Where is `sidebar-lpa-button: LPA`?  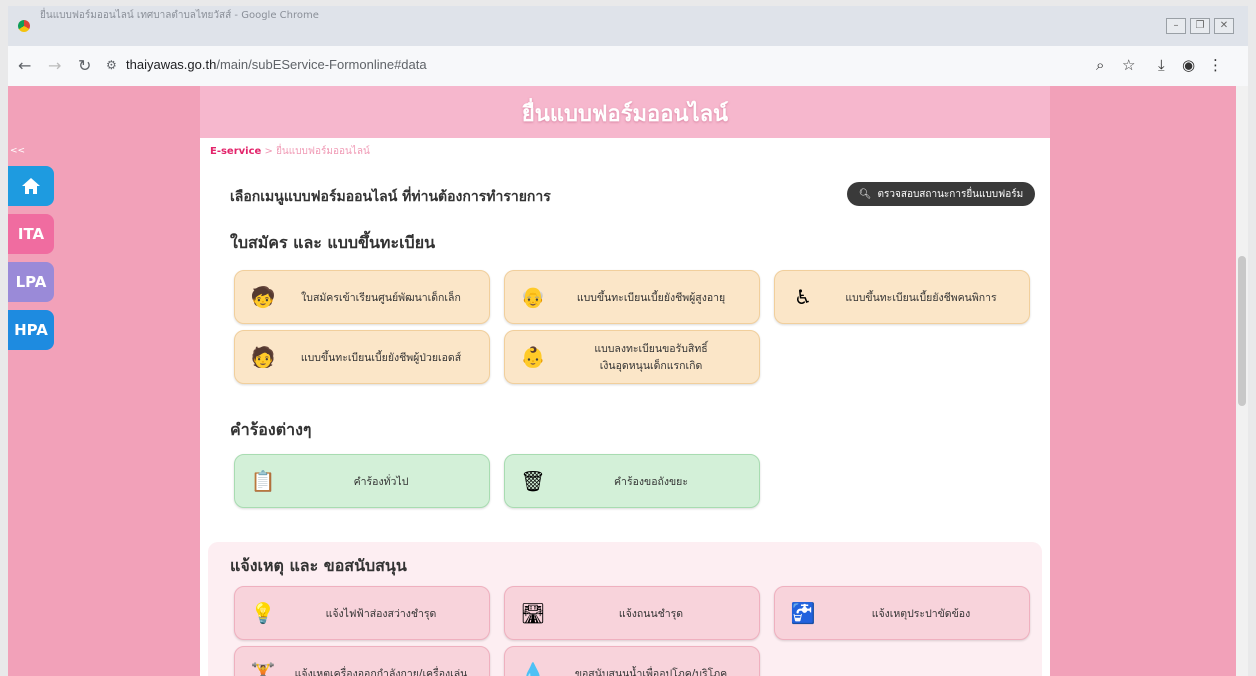
sidebar-lpa-button: LPA is located at coordinates (31, 282).